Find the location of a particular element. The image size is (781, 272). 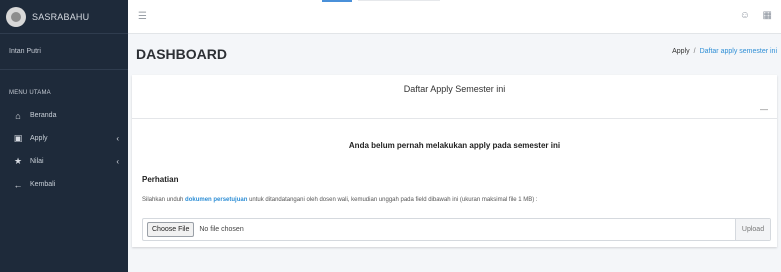

breadcrumb-current: Daftar apply semester ini is located at coordinates (738, 51).